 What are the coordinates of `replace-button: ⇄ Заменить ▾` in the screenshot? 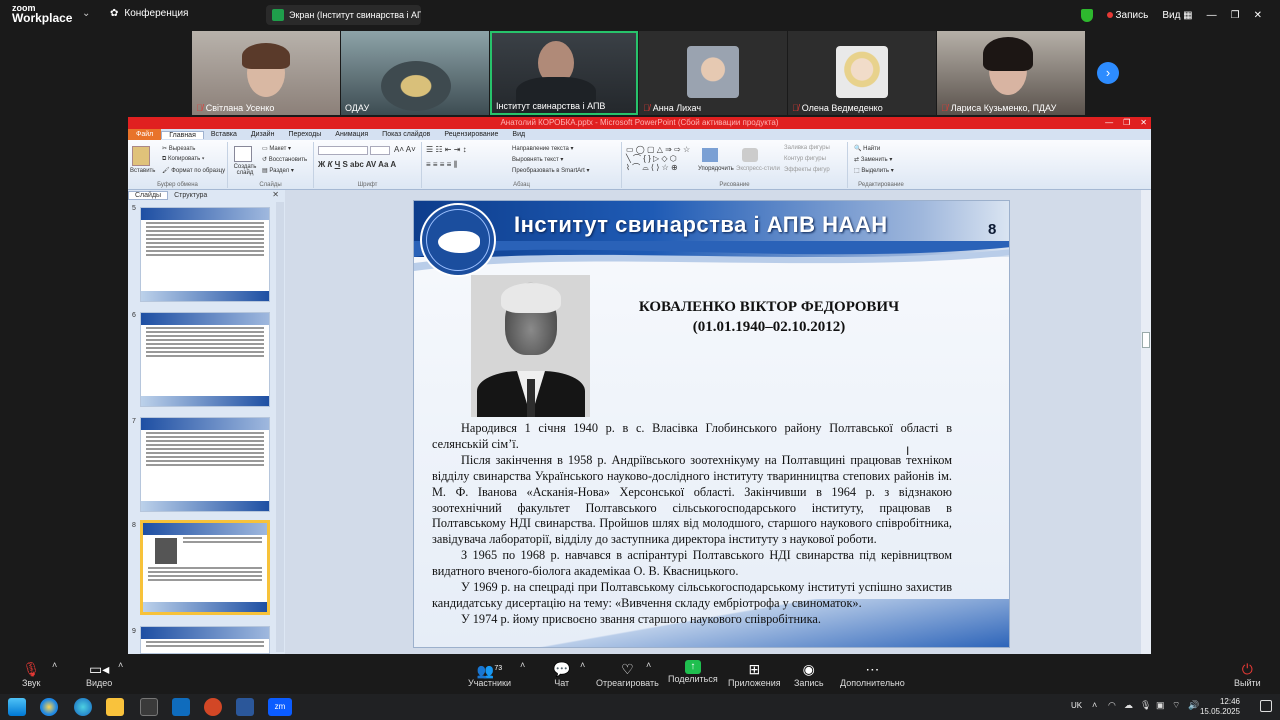 It's located at (873, 159).